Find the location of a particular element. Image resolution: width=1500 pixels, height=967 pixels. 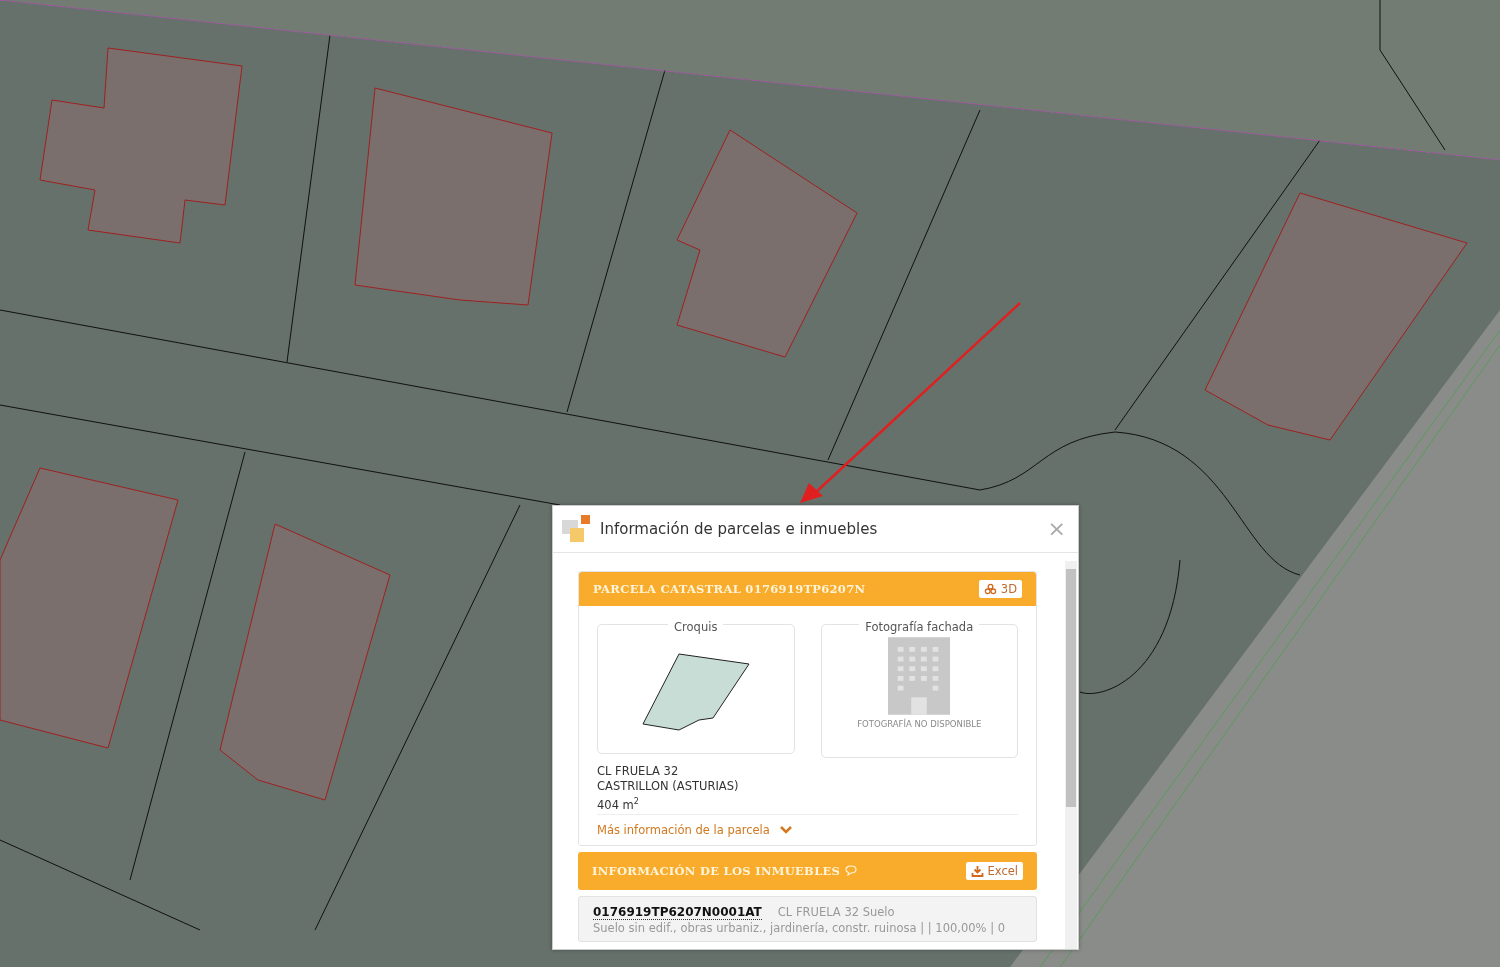

frame-label: Fotografía fachada is located at coordinates (919, 627).